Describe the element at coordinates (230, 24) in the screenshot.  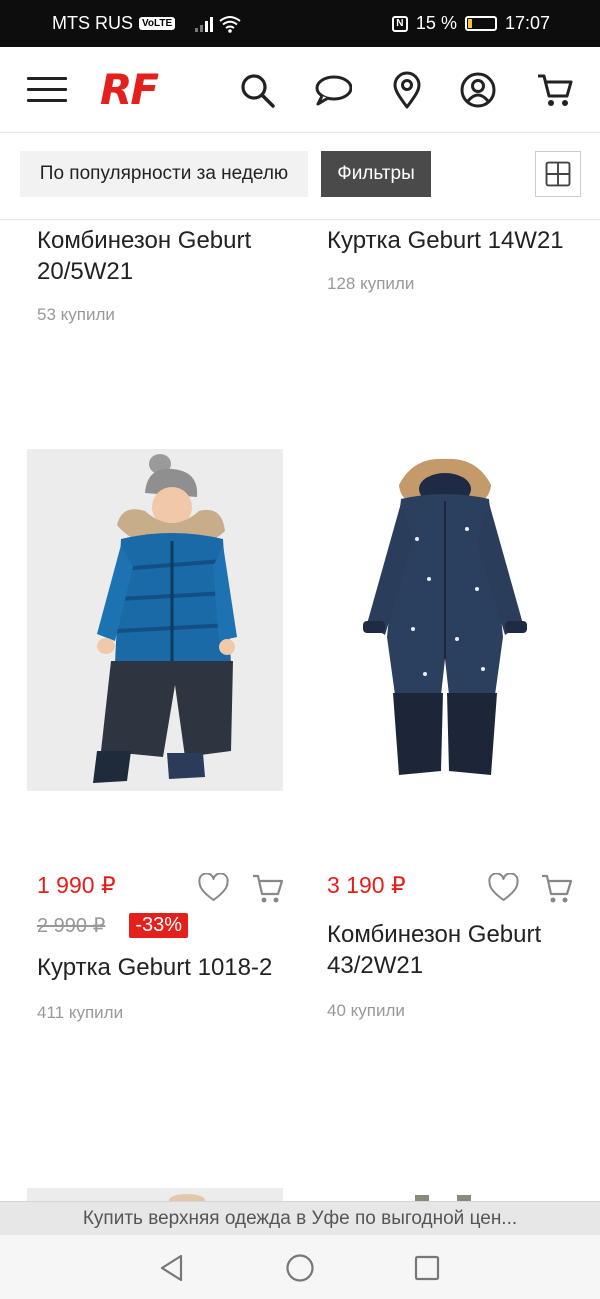
I see `wifi-icon` at that location.